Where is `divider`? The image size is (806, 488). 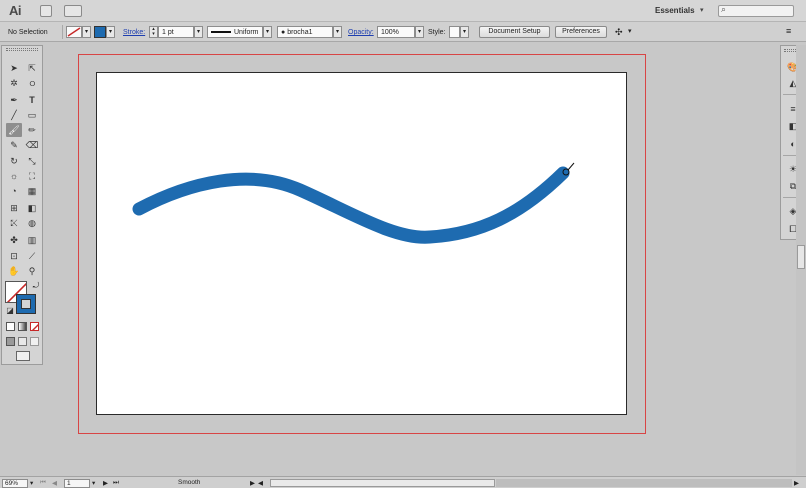
divider is located at coordinates (62, 32).